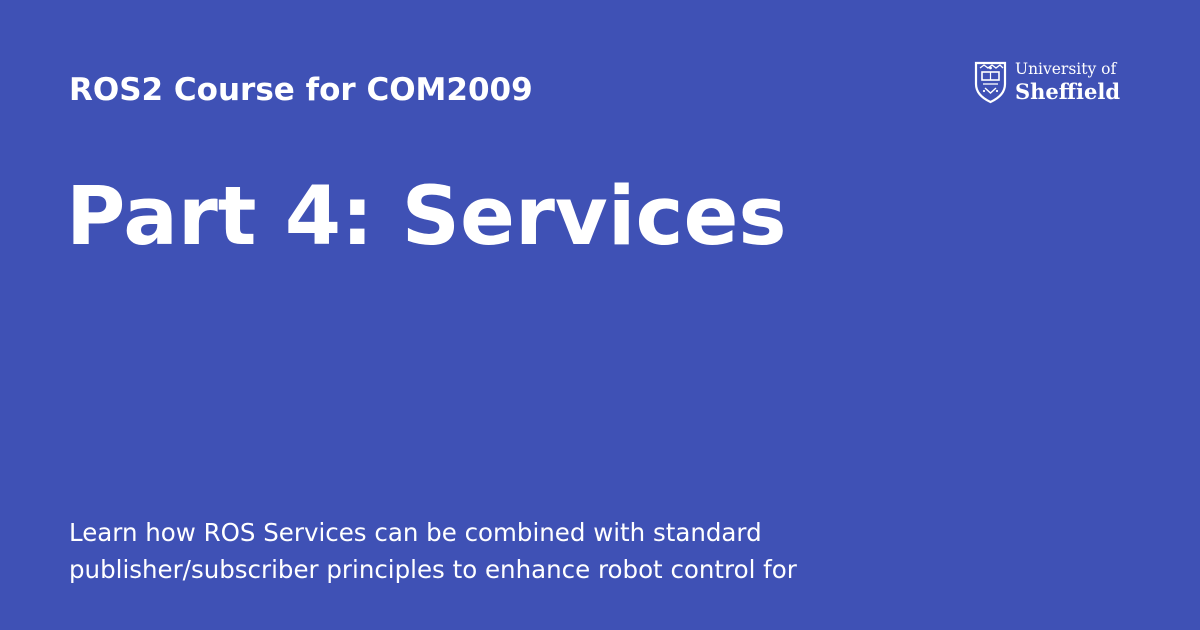 The width and height of the screenshot is (1200, 630). Describe the element at coordinates (990, 82) in the screenshot. I see `crest-icon` at that location.